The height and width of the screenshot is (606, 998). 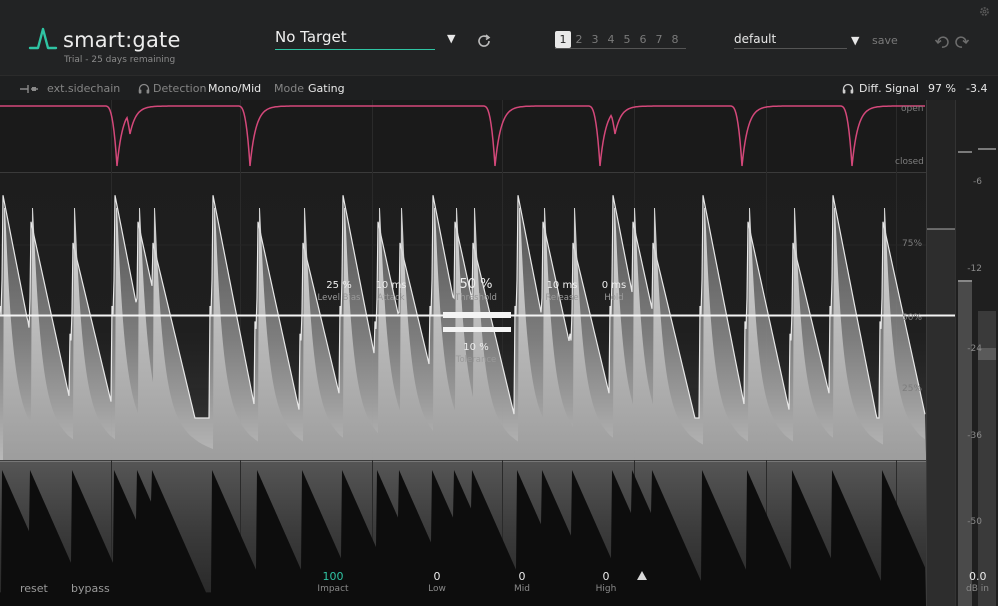 What do you see at coordinates (659, 39) in the screenshot?
I see `slot-7: 7` at bounding box center [659, 39].